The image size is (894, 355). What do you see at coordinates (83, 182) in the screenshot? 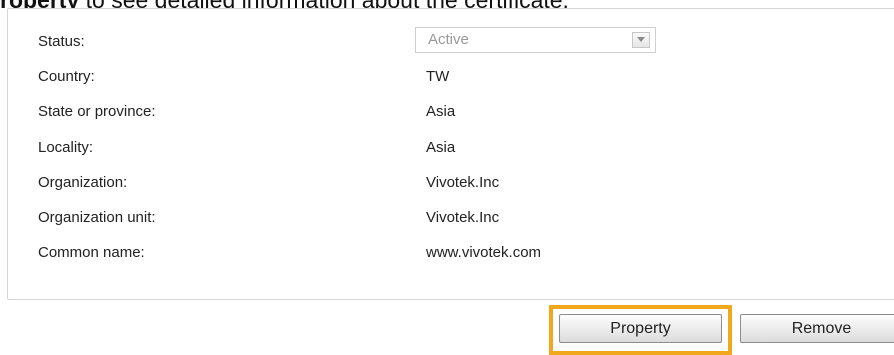
I see `organization-label: Organization:` at bounding box center [83, 182].